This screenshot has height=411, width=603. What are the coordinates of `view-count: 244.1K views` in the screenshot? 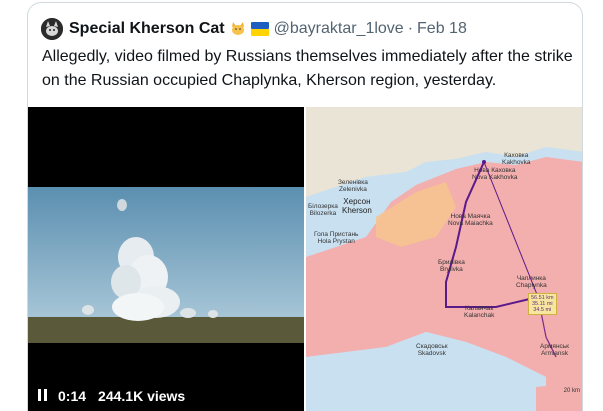 It's located at (142, 396).